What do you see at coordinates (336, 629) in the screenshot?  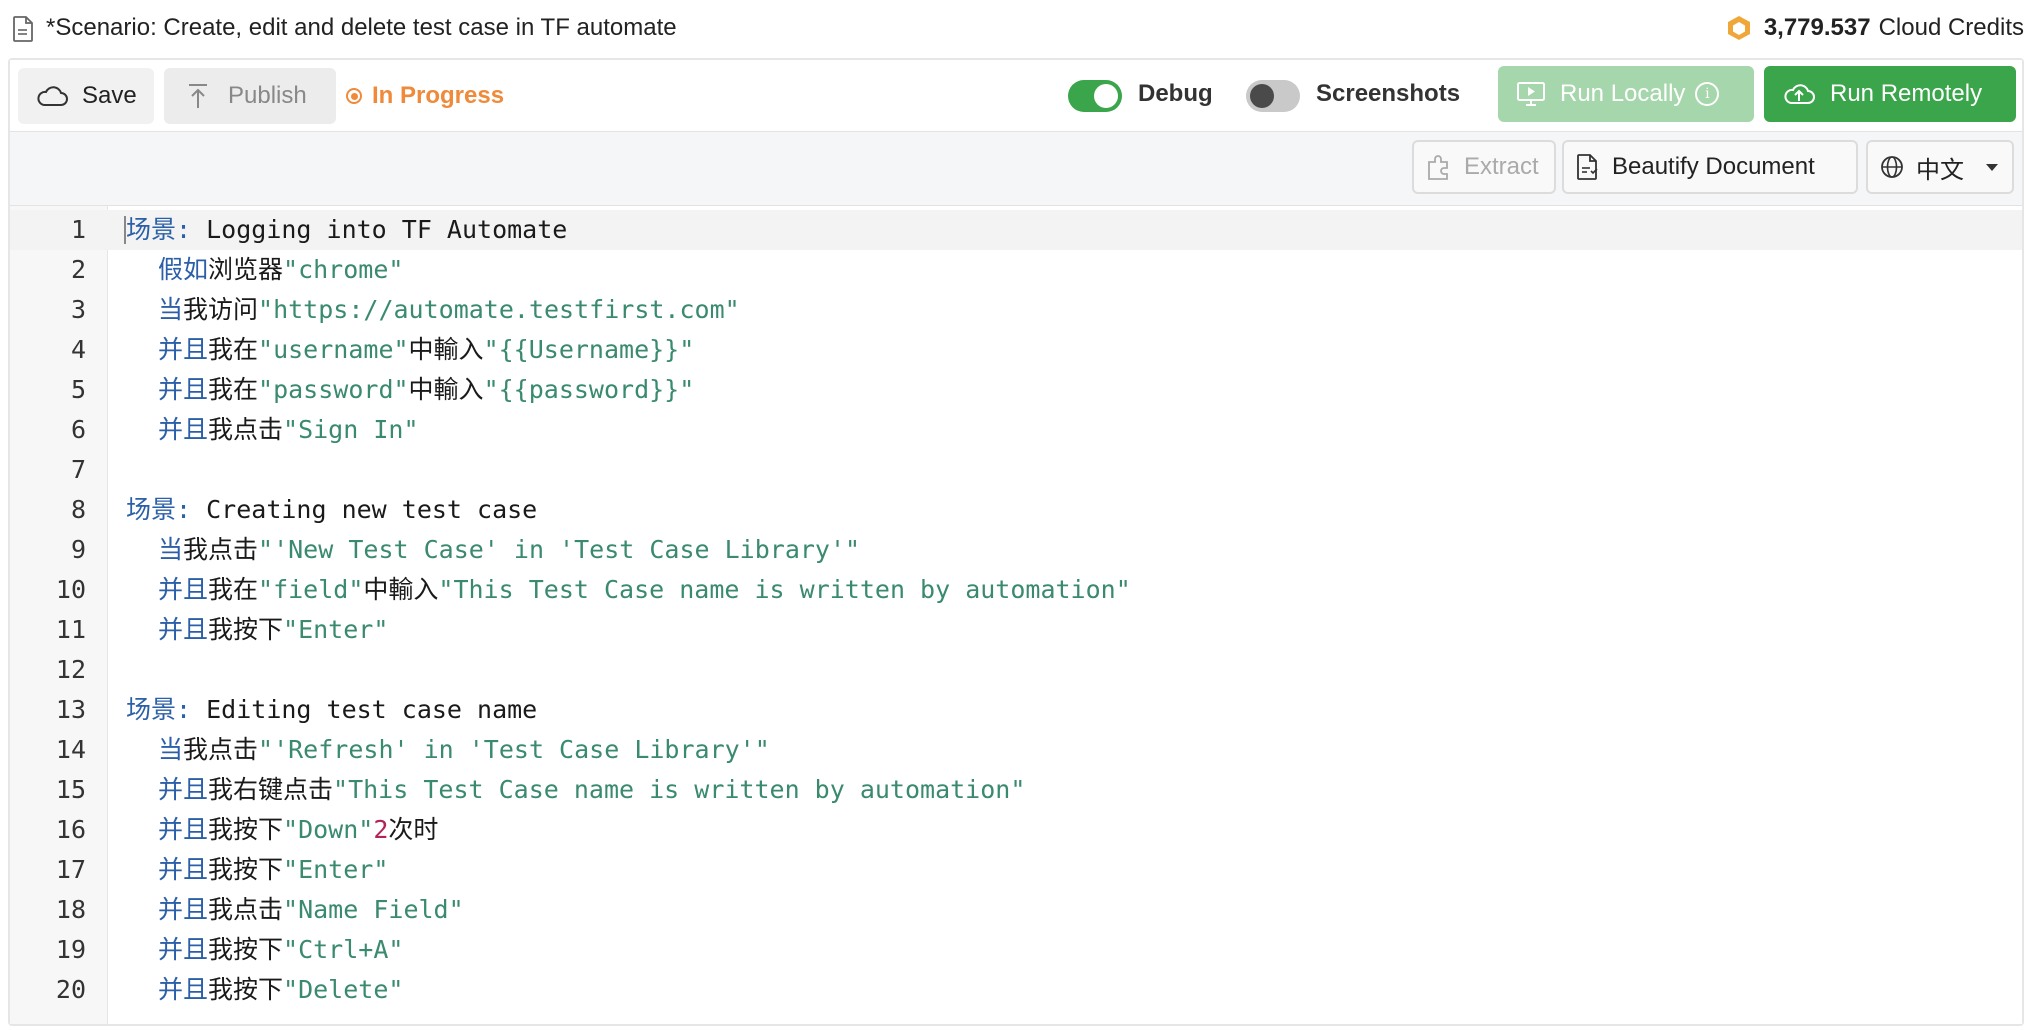 I see `code-token: "Enter"` at bounding box center [336, 629].